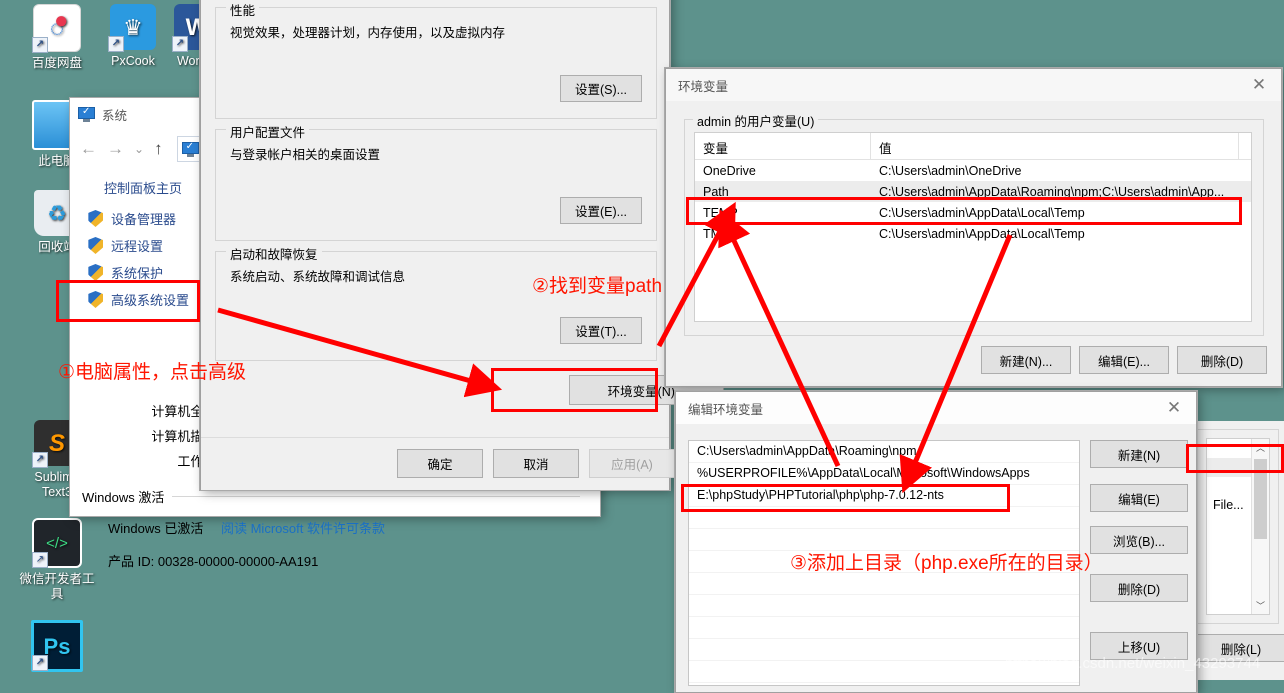  Describe the element at coordinates (368, 33) in the screenshot. I see `groupbox-description: 视觉效果，处理器计划，内存使用，以及虚拟内存` at that location.